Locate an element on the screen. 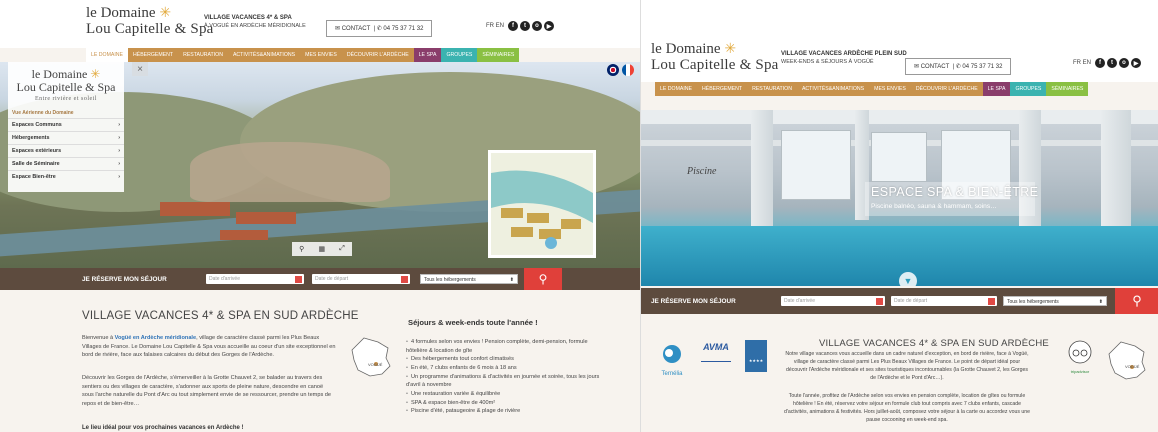 This screenshot has width=1158, height=432. ternelia-logo: Ternélia is located at coordinates (672, 360).